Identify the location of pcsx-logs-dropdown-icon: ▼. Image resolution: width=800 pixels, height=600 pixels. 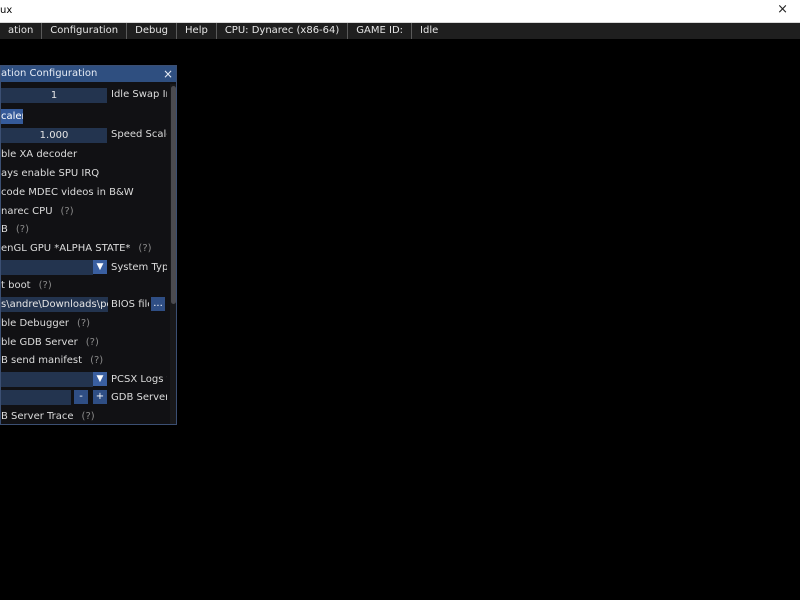
(100, 379).